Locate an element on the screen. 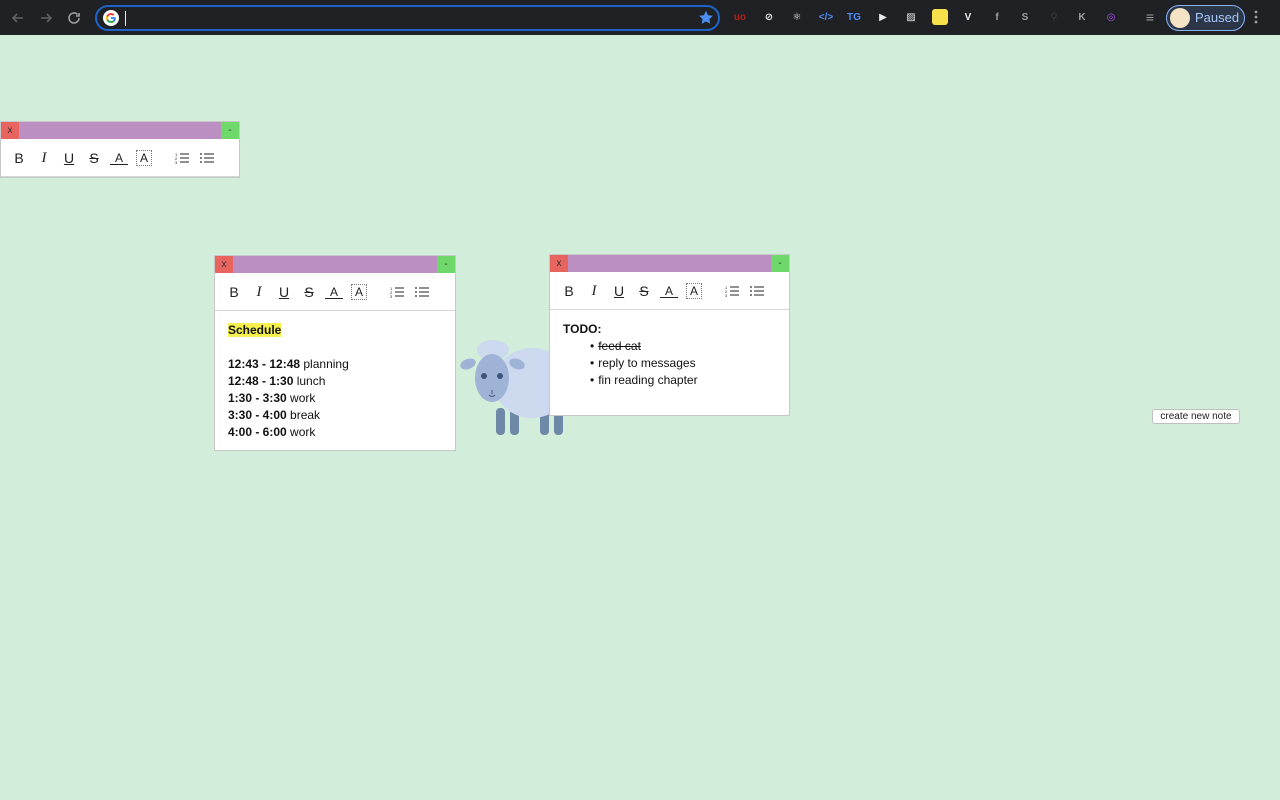 Image resolution: width=1280 pixels, height=800 pixels. schedule-time: 12:48 - 1:30 is located at coordinates (261, 381).